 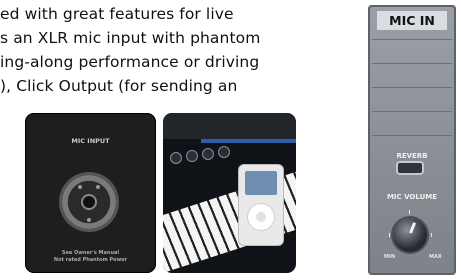 I want to click on mic-volume-knob, so click(x=410, y=235).